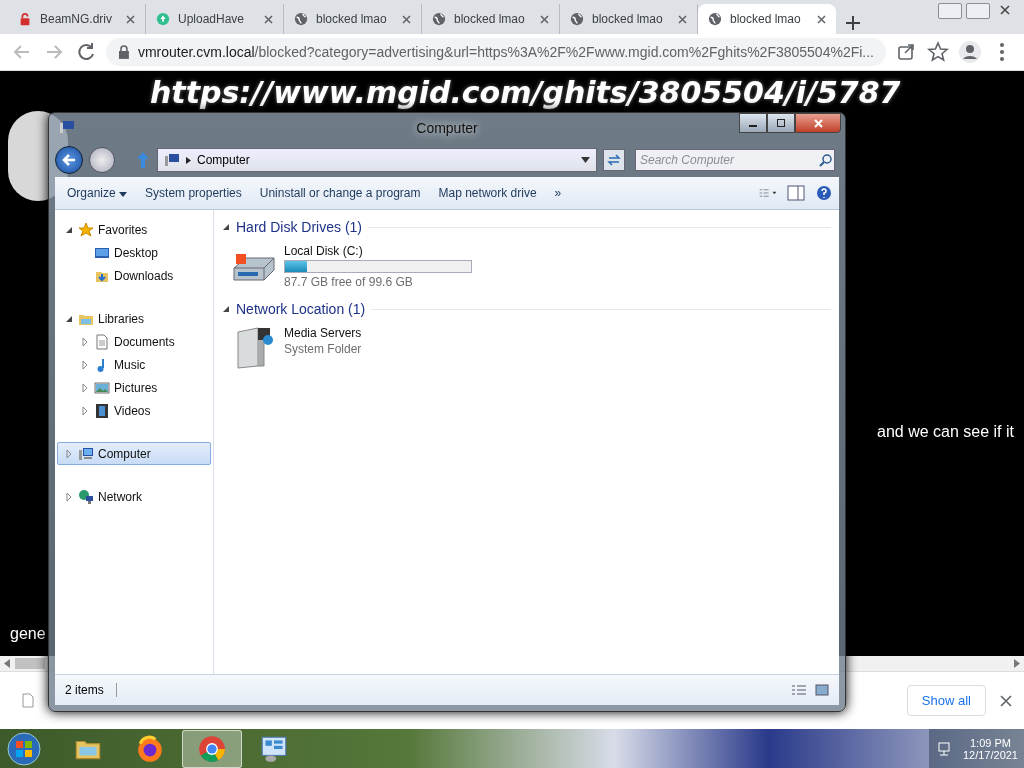  I want to click on refresh-icon, so click(614, 160).